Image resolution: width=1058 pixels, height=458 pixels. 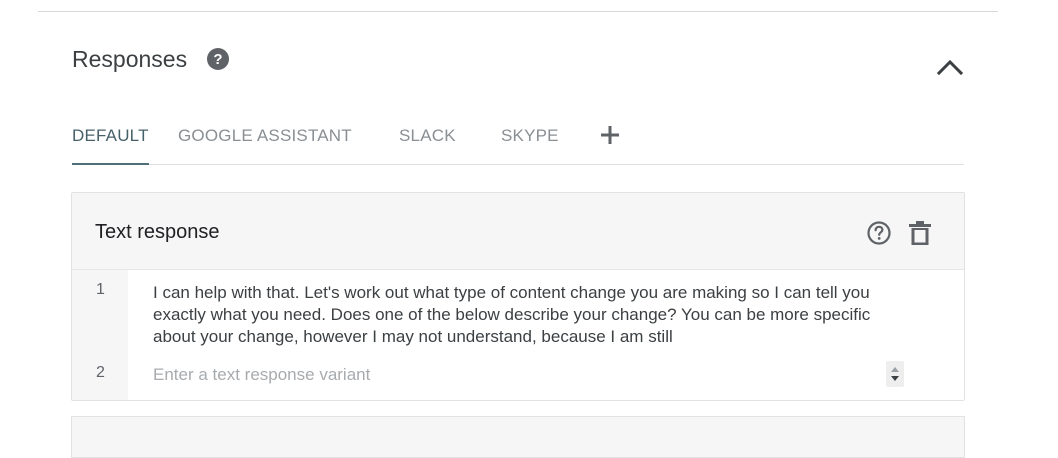 I want to click on card-title: Text response, so click(x=157, y=232).